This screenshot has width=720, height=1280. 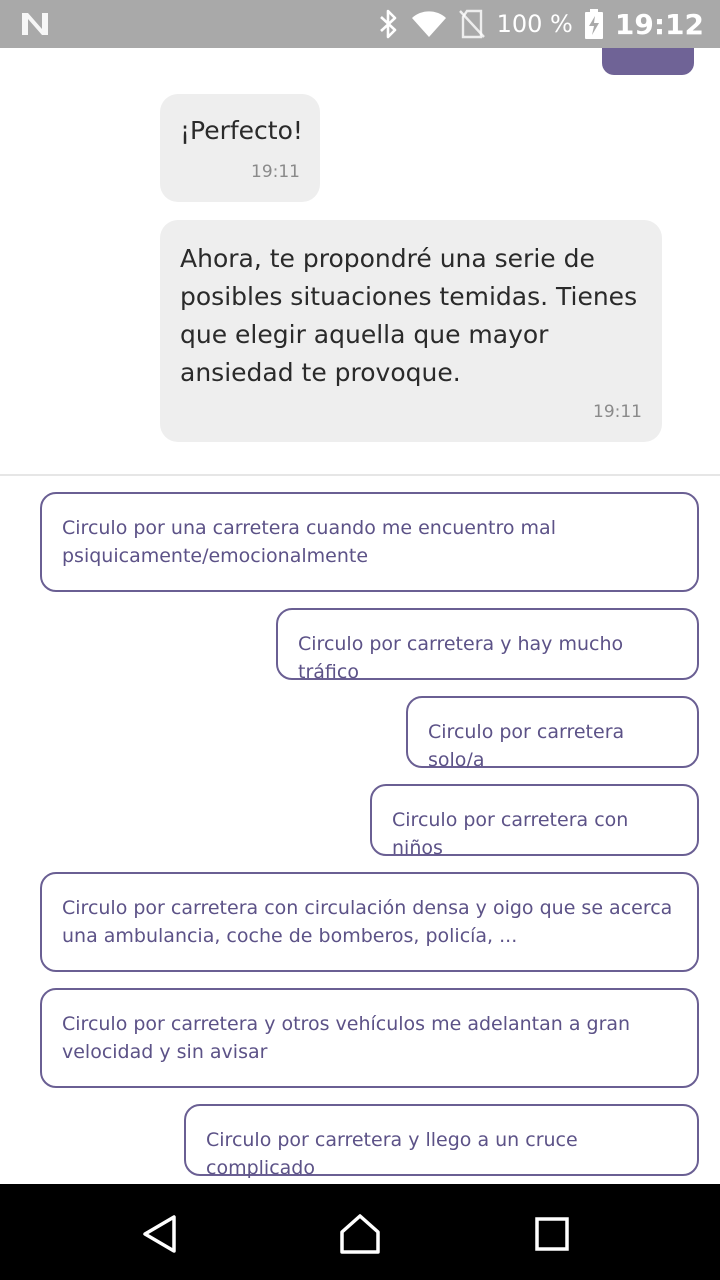 What do you see at coordinates (648, 61) in the screenshot?
I see `previous-user-message` at bounding box center [648, 61].